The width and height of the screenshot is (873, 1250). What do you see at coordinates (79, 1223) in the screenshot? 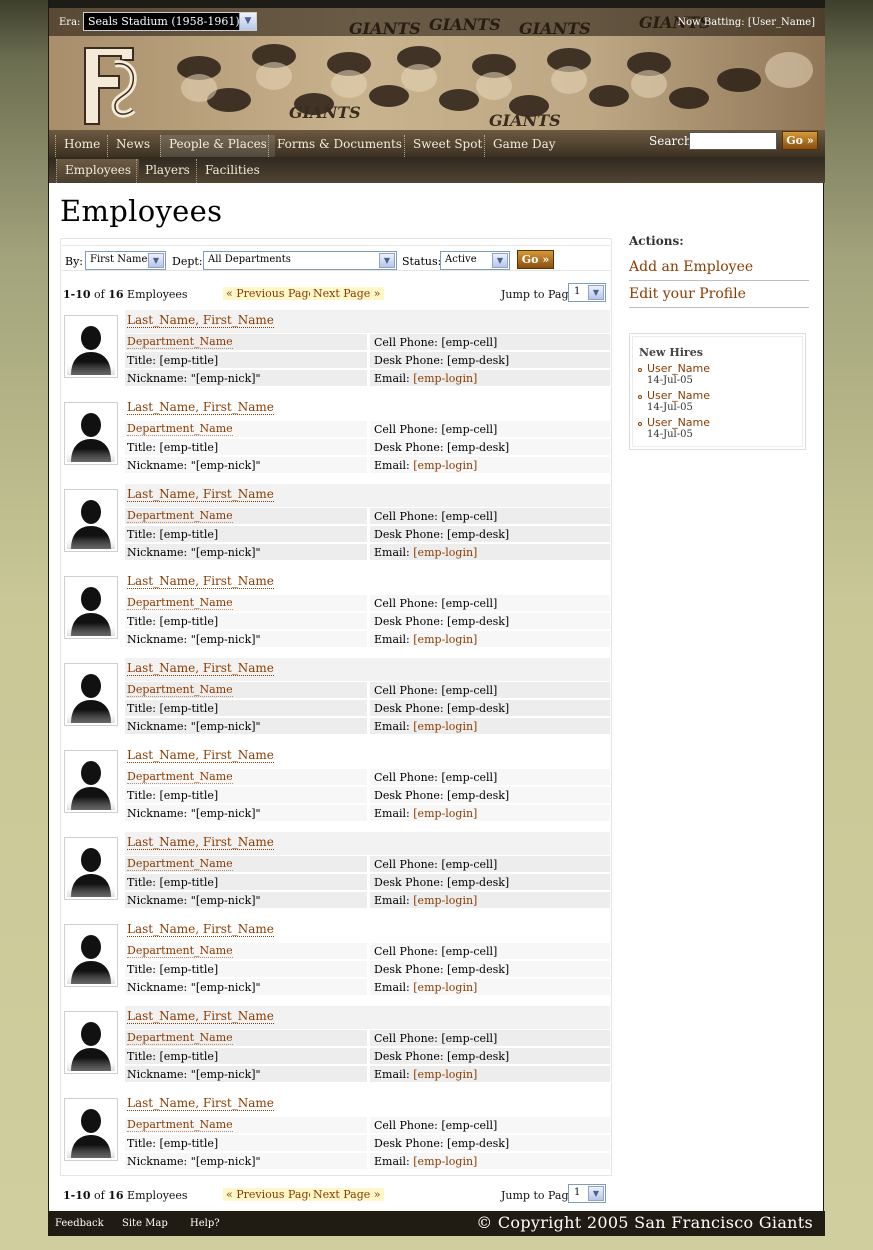
I see `feedback-link: Feedback` at bounding box center [79, 1223].